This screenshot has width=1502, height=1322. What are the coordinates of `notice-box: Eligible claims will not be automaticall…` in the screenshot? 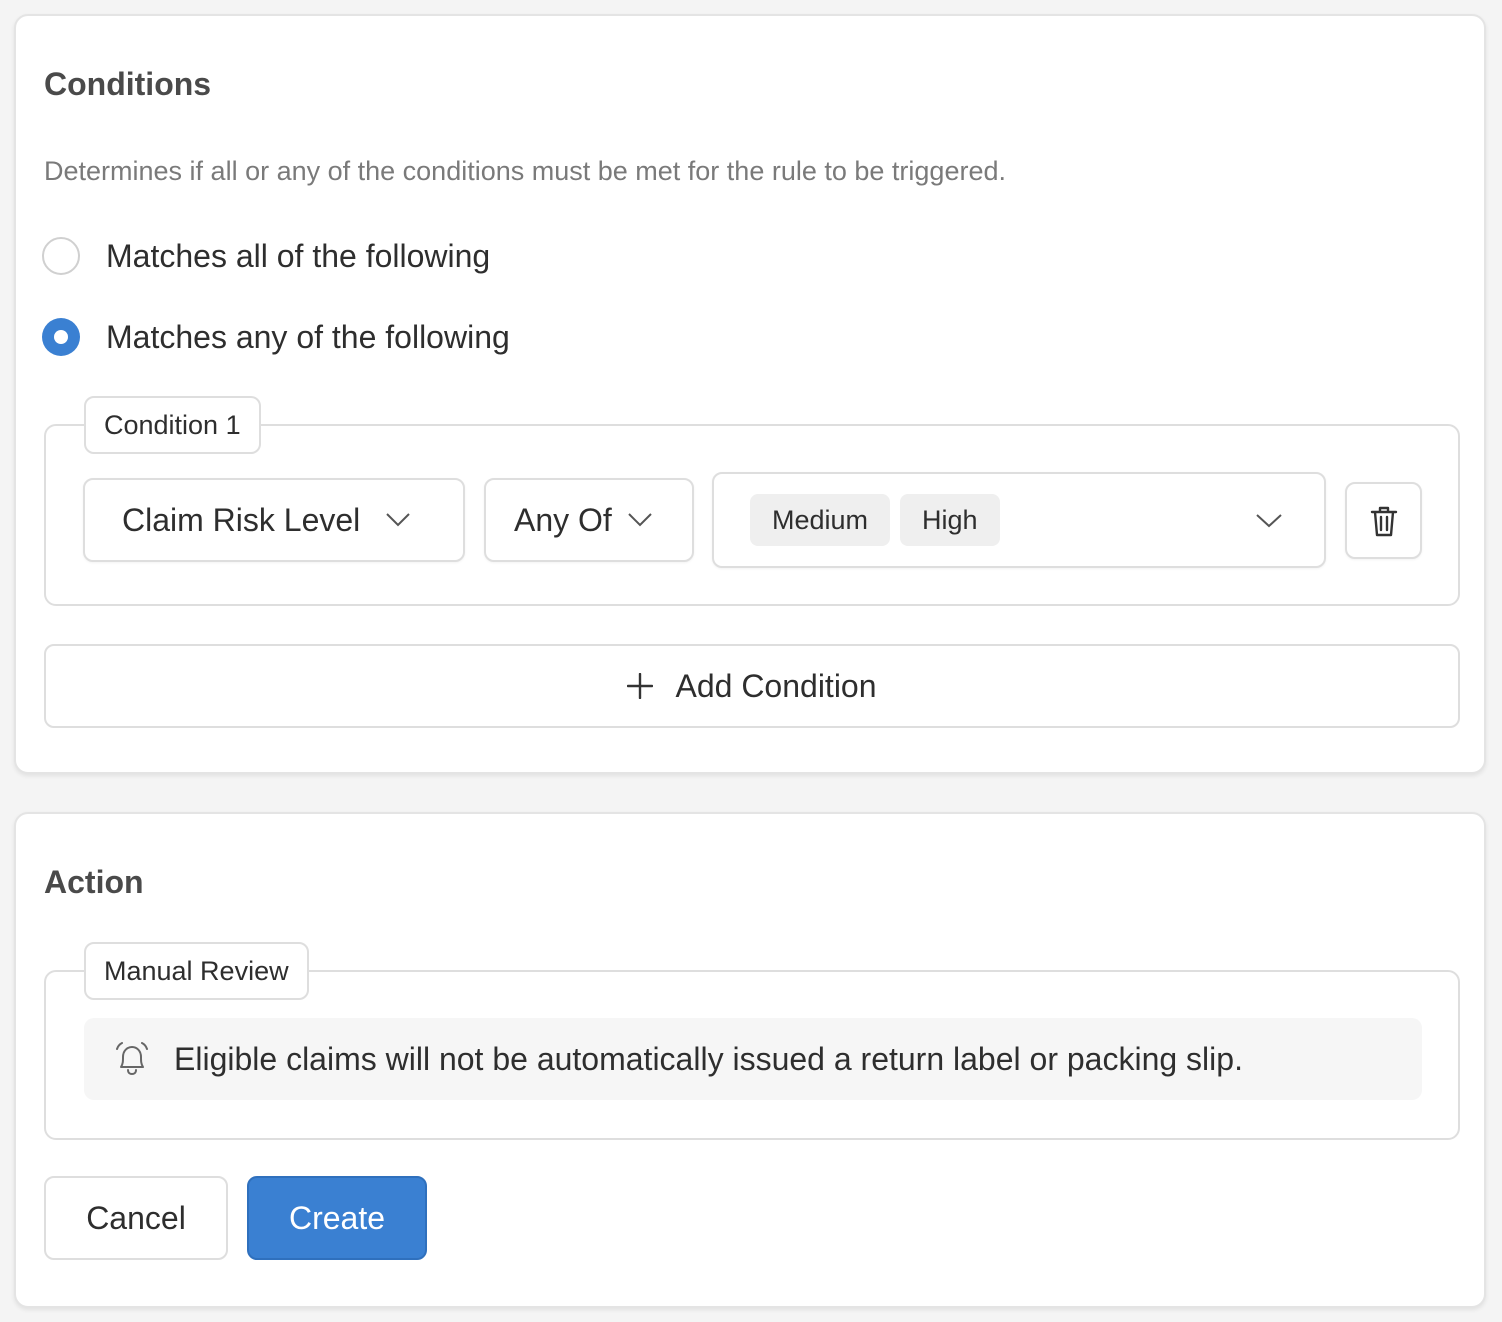 It's located at (753, 1059).